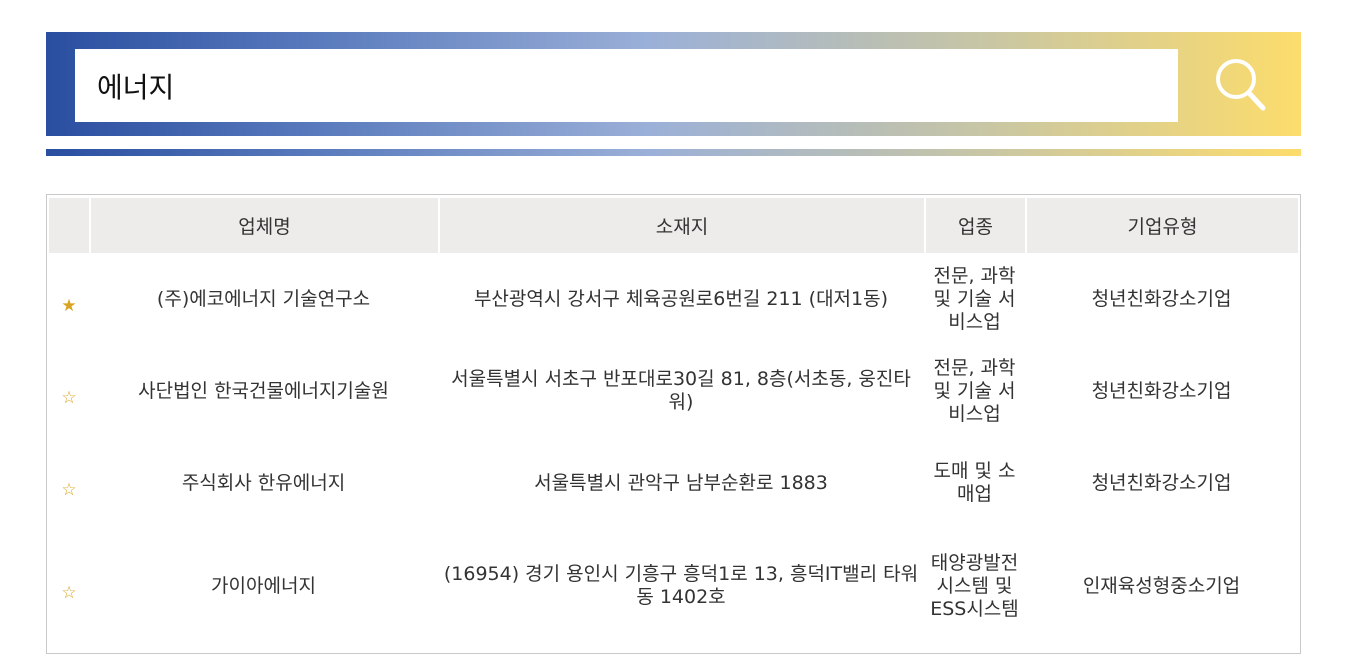  Describe the element at coordinates (263, 225) in the screenshot. I see `header-company-name: 업체명` at that location.